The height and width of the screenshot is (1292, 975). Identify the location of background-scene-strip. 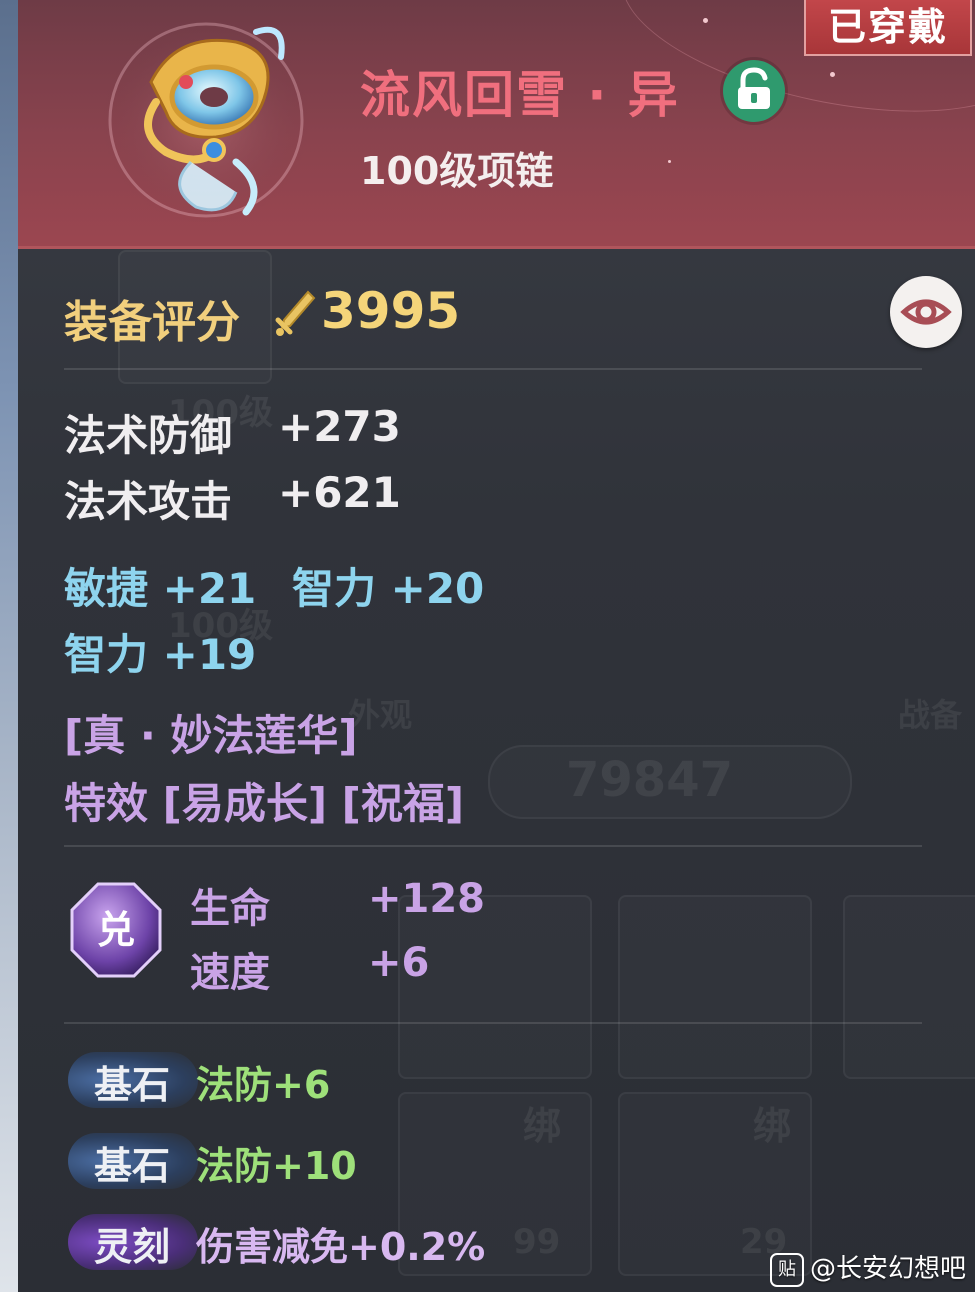
(9, 646).